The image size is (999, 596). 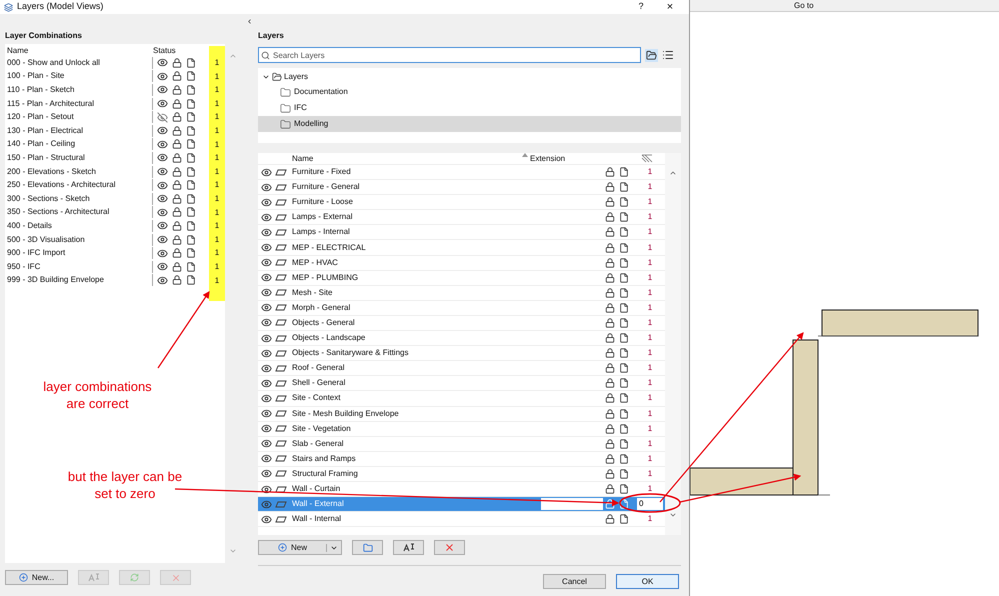 I want to click on layer-row: Roof - General 1, so click(x=461, y=368).